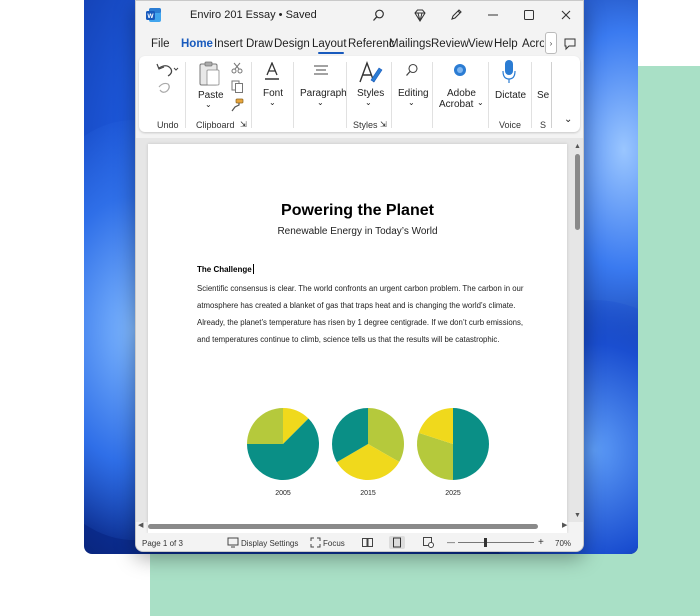 The width and height of the screenshot is (700, 616). Describe the element at coordinates (563, 543) in the screenshot. I see `zoom-level: 70%` at that location.